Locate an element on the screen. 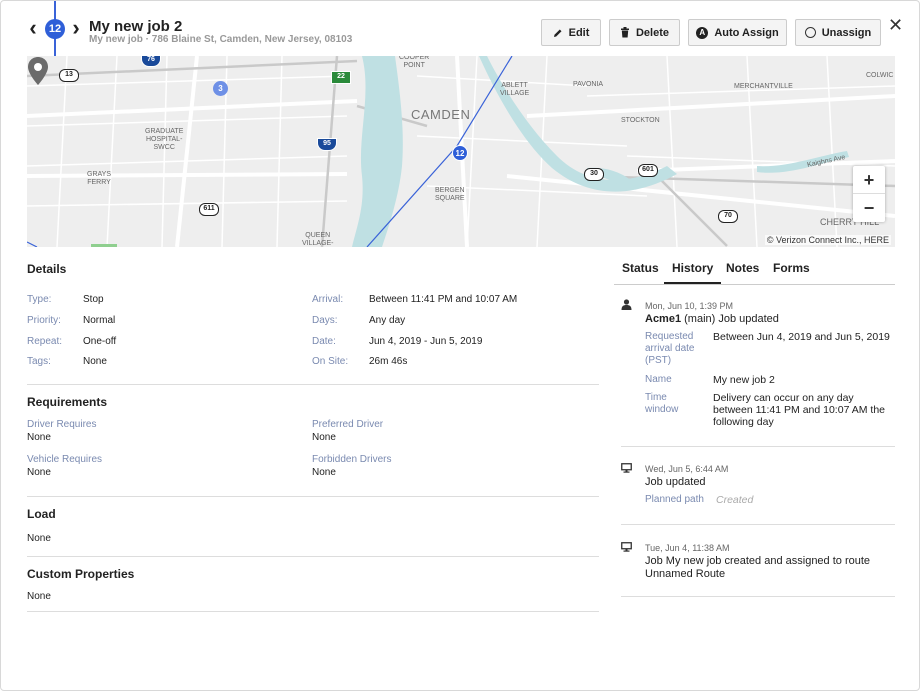 This screenshot has width=920, height=691. auto-assign-label: Auto Assign is located at coordinates (746, 32).